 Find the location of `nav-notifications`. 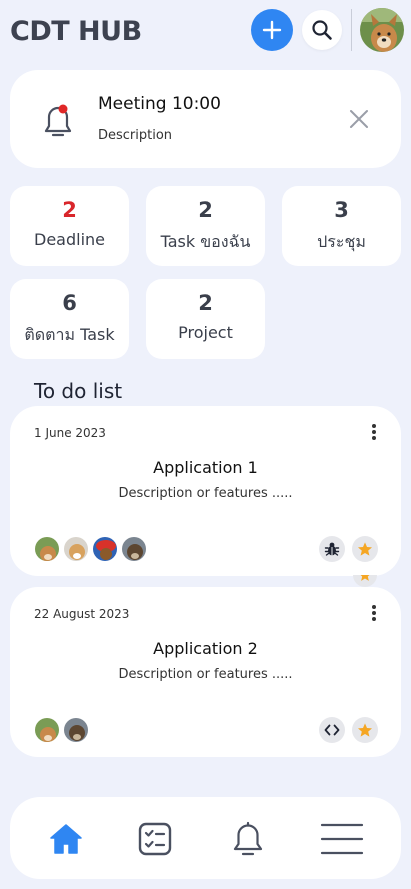

nav-notifications is located at coordinates (248, 839).